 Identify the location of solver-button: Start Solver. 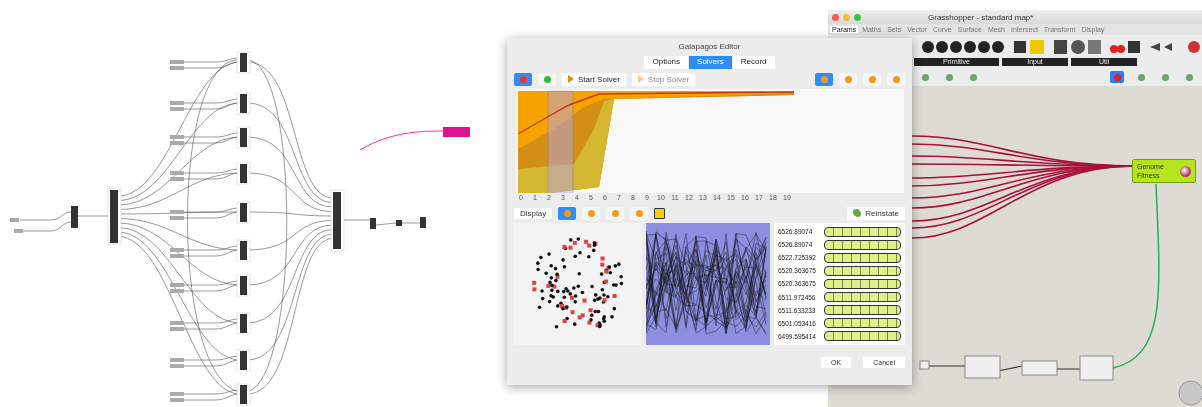
(594, 79).